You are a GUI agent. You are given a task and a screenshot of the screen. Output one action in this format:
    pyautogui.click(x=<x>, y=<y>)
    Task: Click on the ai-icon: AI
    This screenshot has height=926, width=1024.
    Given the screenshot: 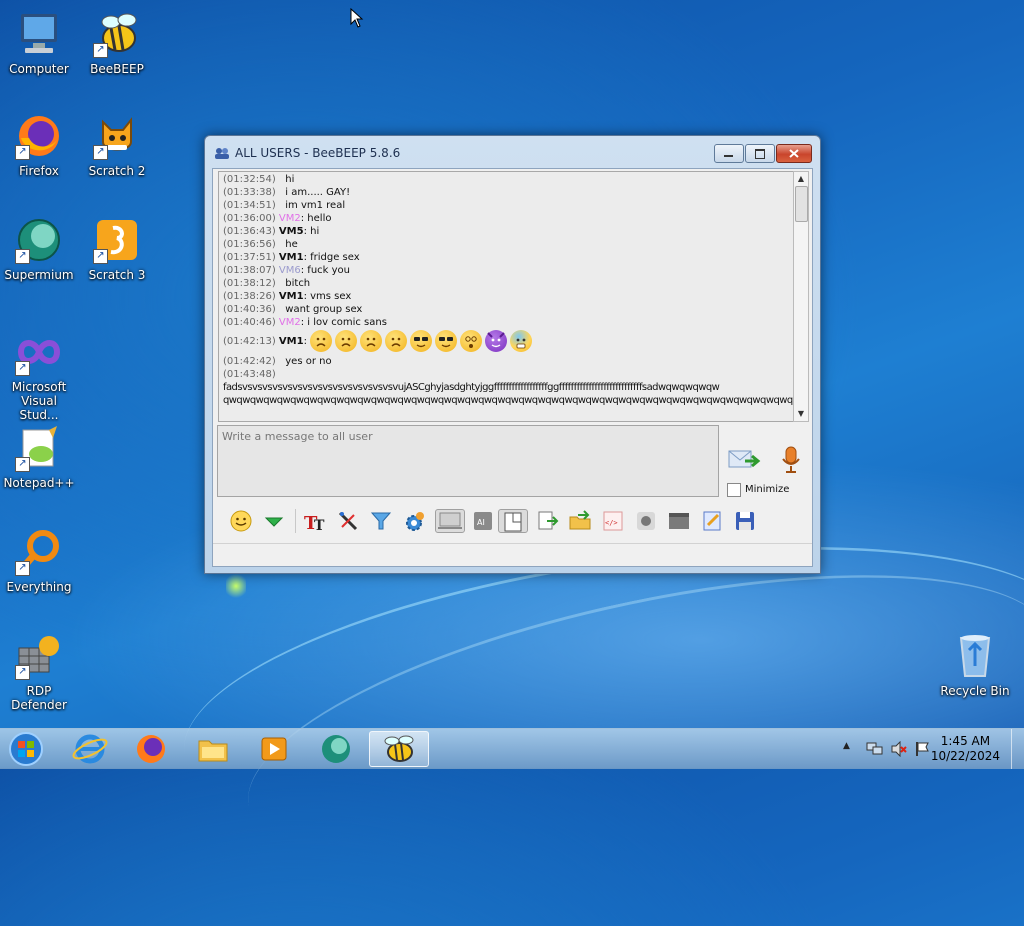 What is the action you would take?
    pyautogui.click(x=483, y=521)
    